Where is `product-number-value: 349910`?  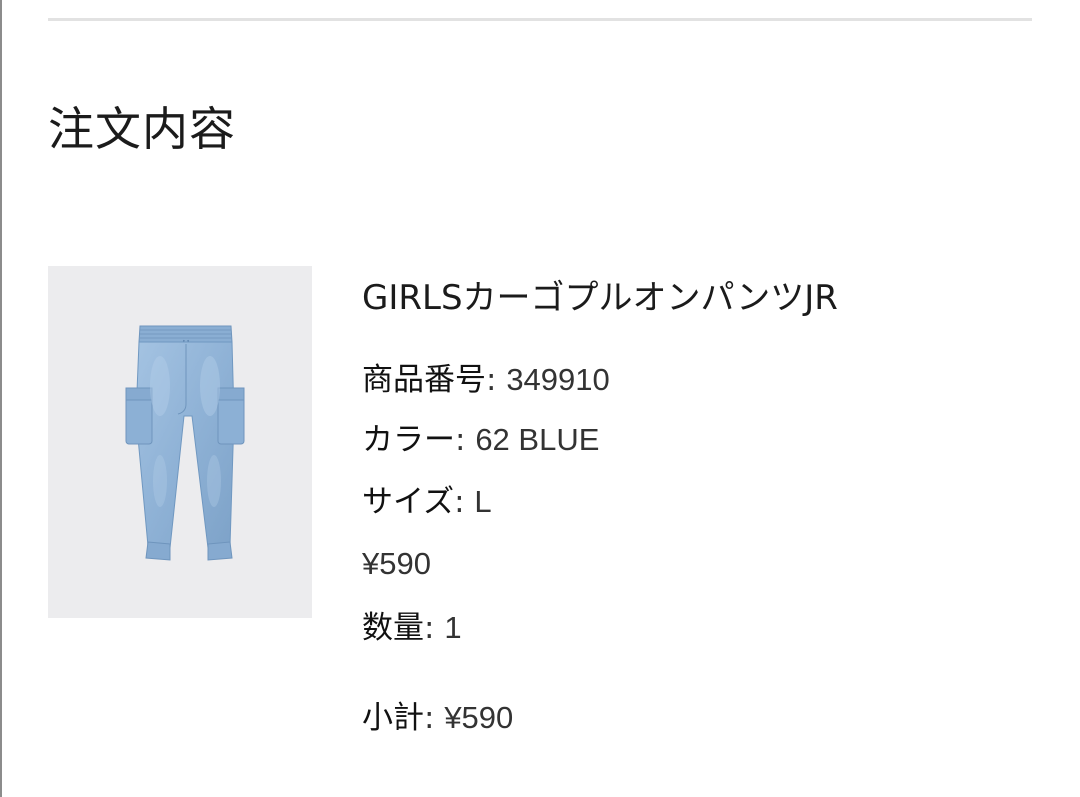 product-number-value: 349910 is located at coordinates (558, 379).